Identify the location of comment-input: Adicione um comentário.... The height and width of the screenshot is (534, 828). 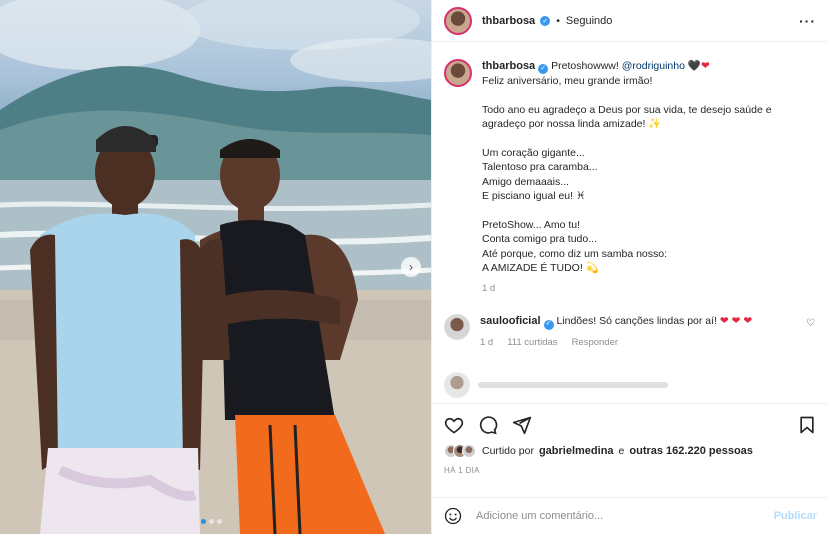
(625, 516).